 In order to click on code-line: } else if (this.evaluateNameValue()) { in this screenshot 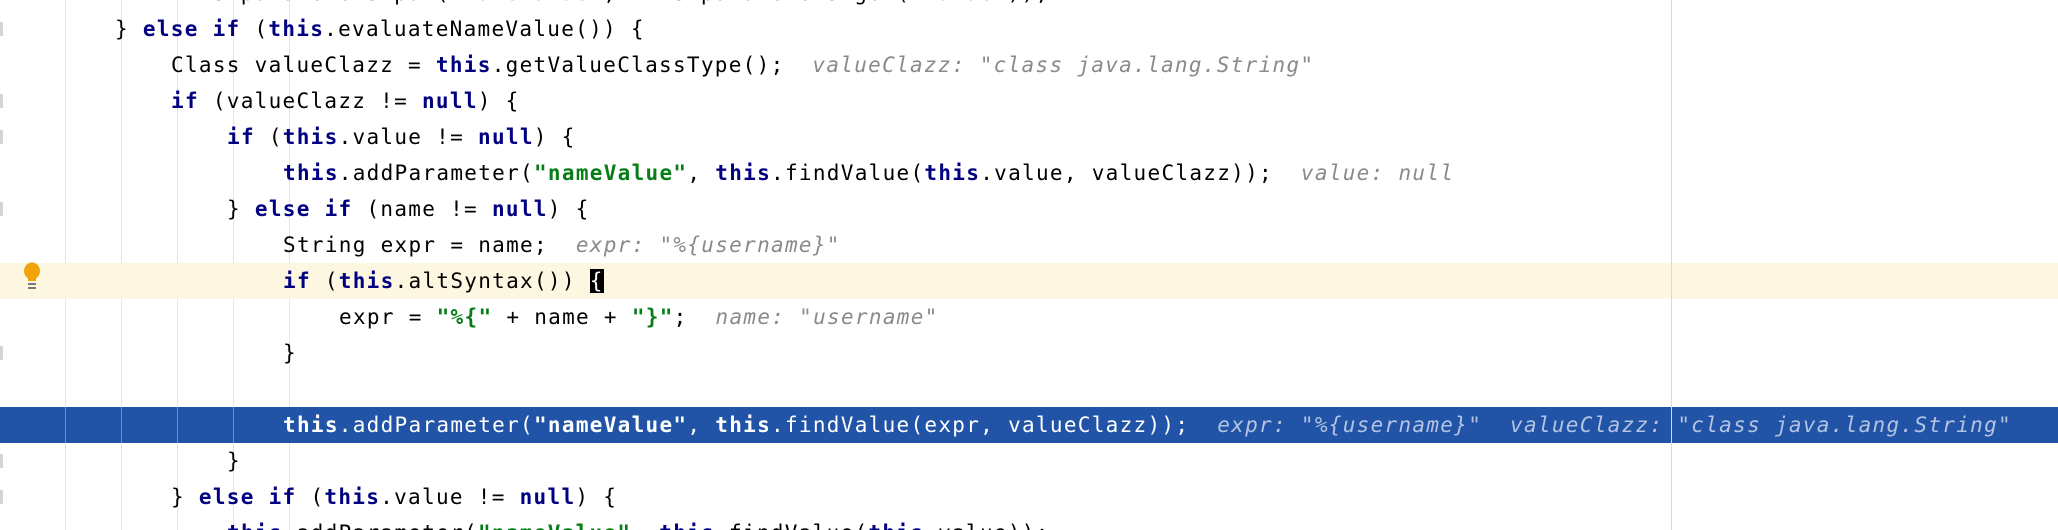, I will do `click(1029, 29)`.